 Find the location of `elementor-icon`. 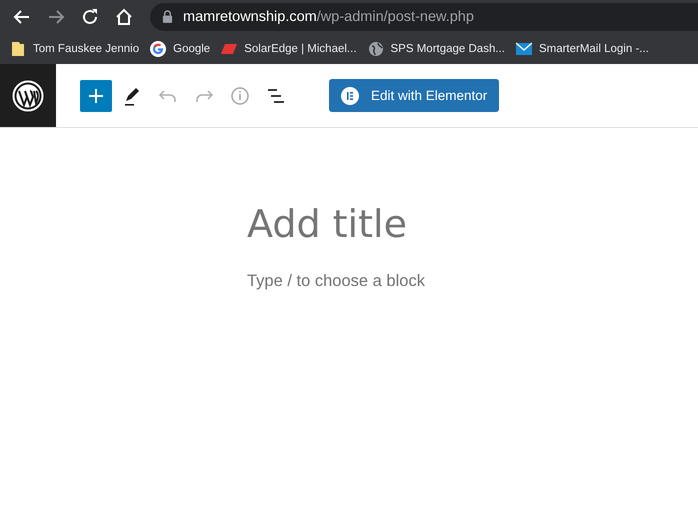

elementor-icon is located at coordinates (350, 95).